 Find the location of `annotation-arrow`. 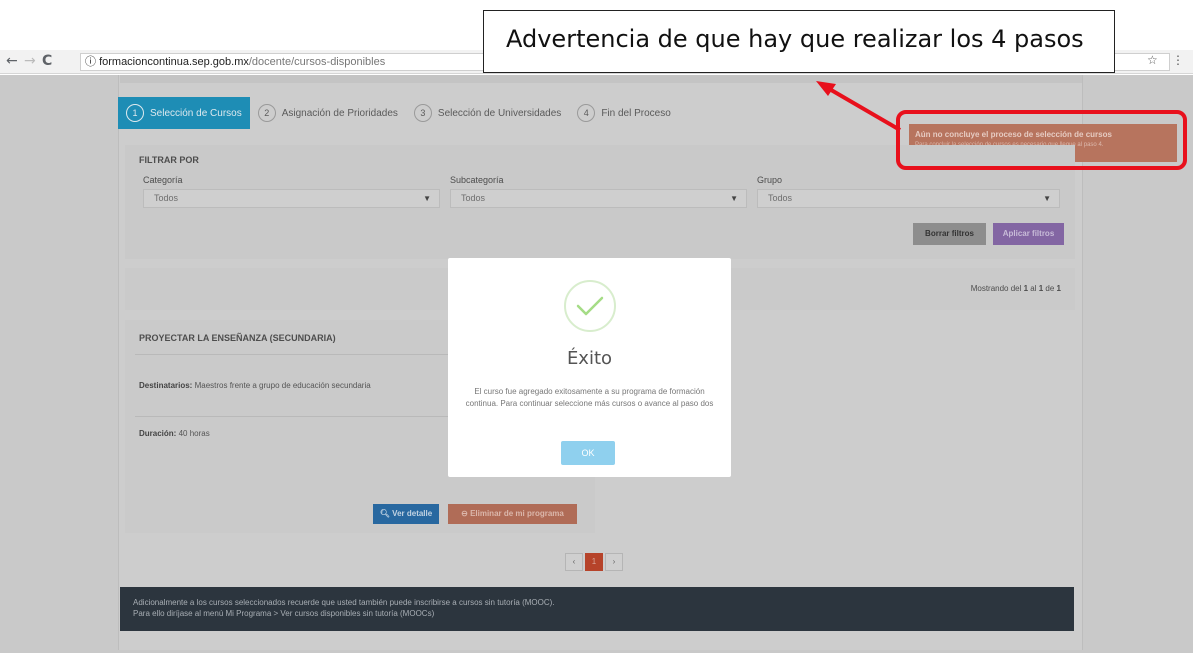

annotation-arrow is located at coordinates (859, 106).